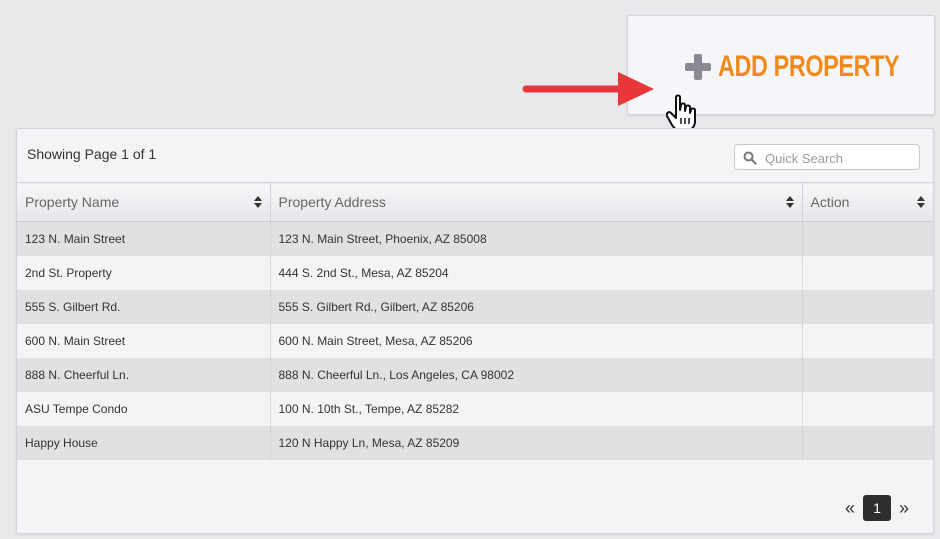 Image resolution: width=940 pixels, height=539 pixels. Describe the element at coordinates (143, 442) in the screenshot. I see `property-name-cell: Happy House` at that location.